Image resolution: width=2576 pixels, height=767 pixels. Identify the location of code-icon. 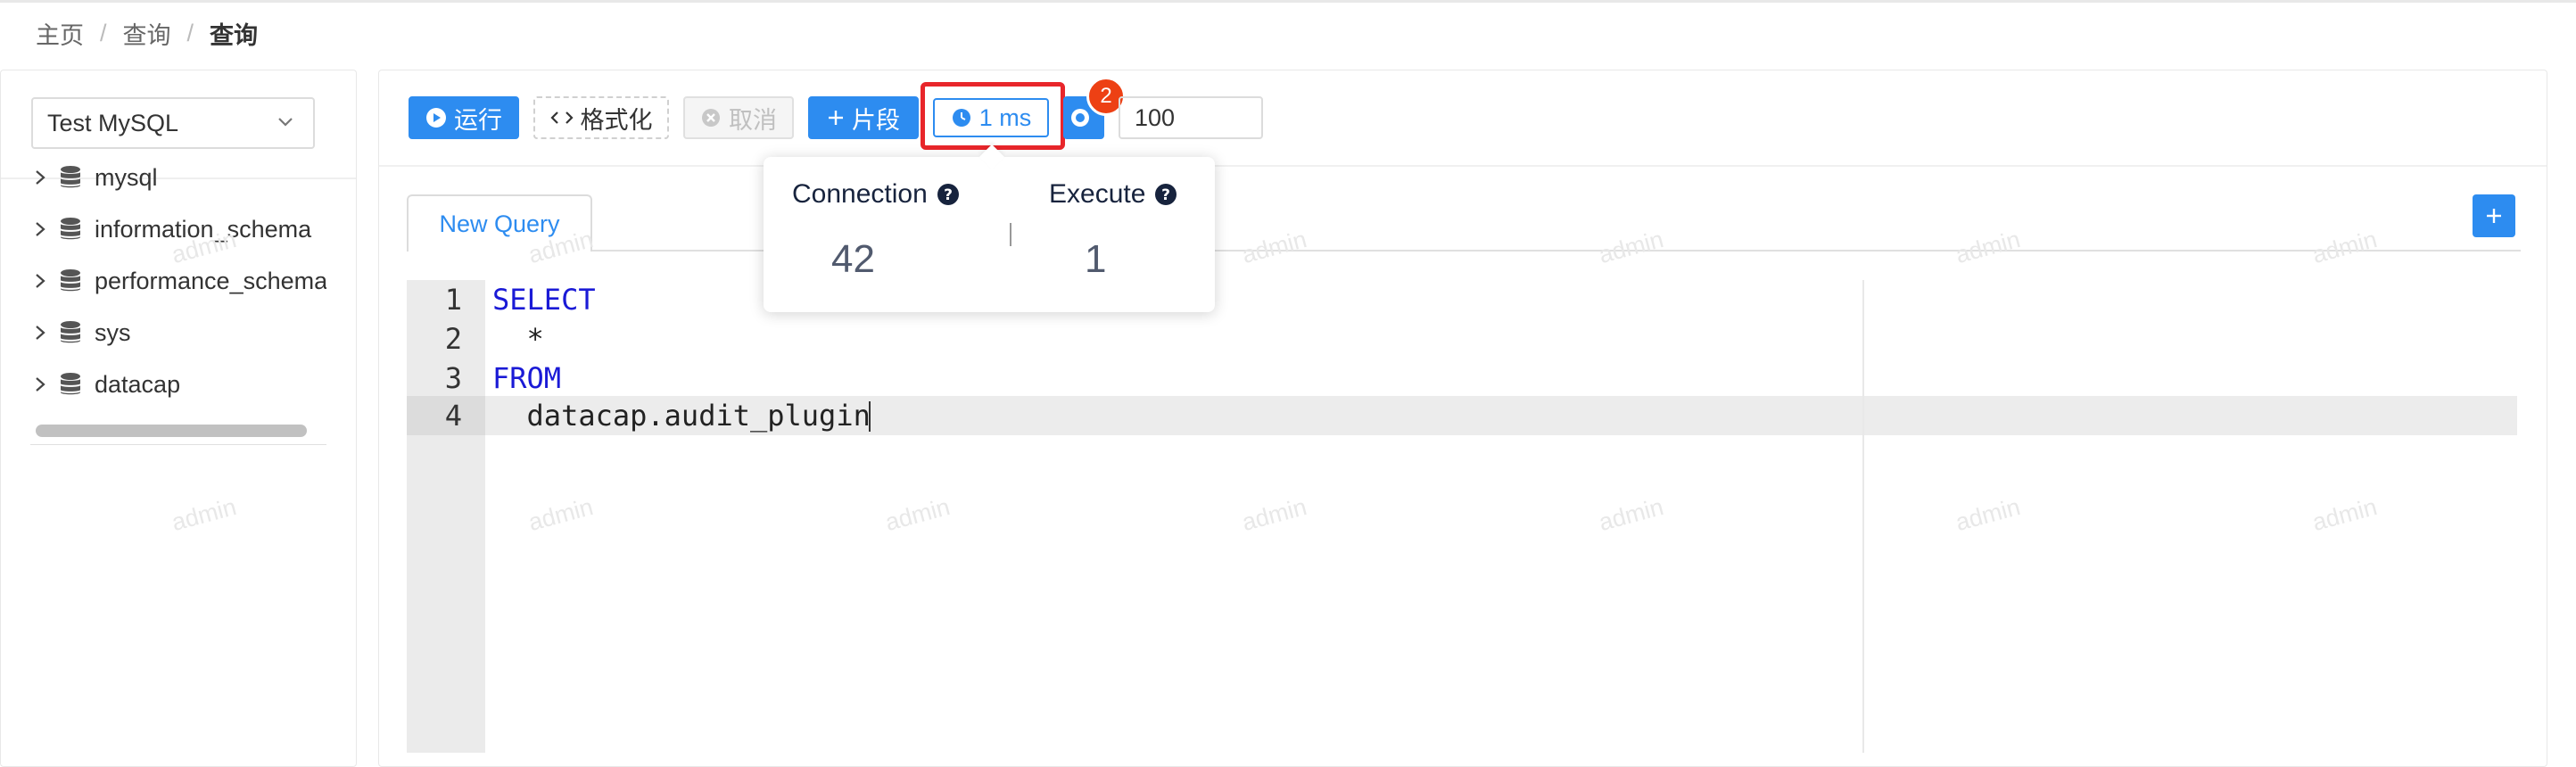
(561, 118).